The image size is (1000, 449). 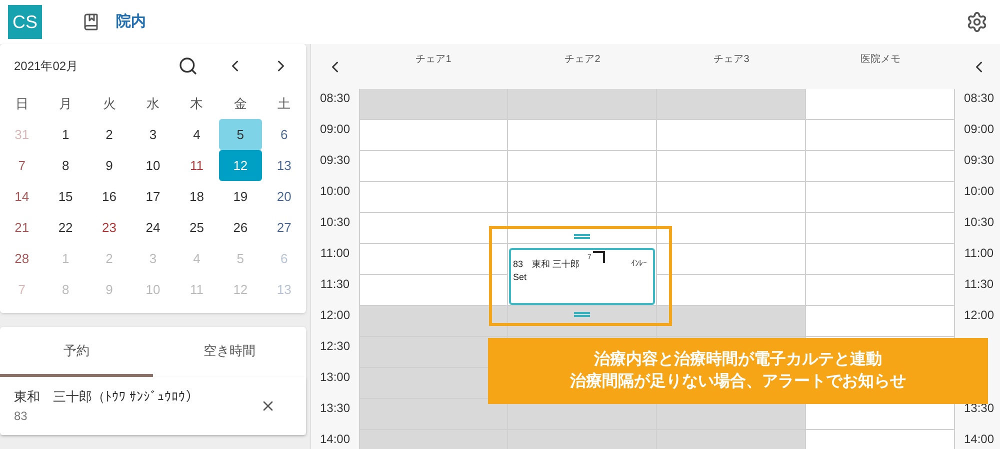 What do you see at coordinates (22, 165) in the screenshot?
I see `calendar-day: 7` at bounding box center [22, 165].